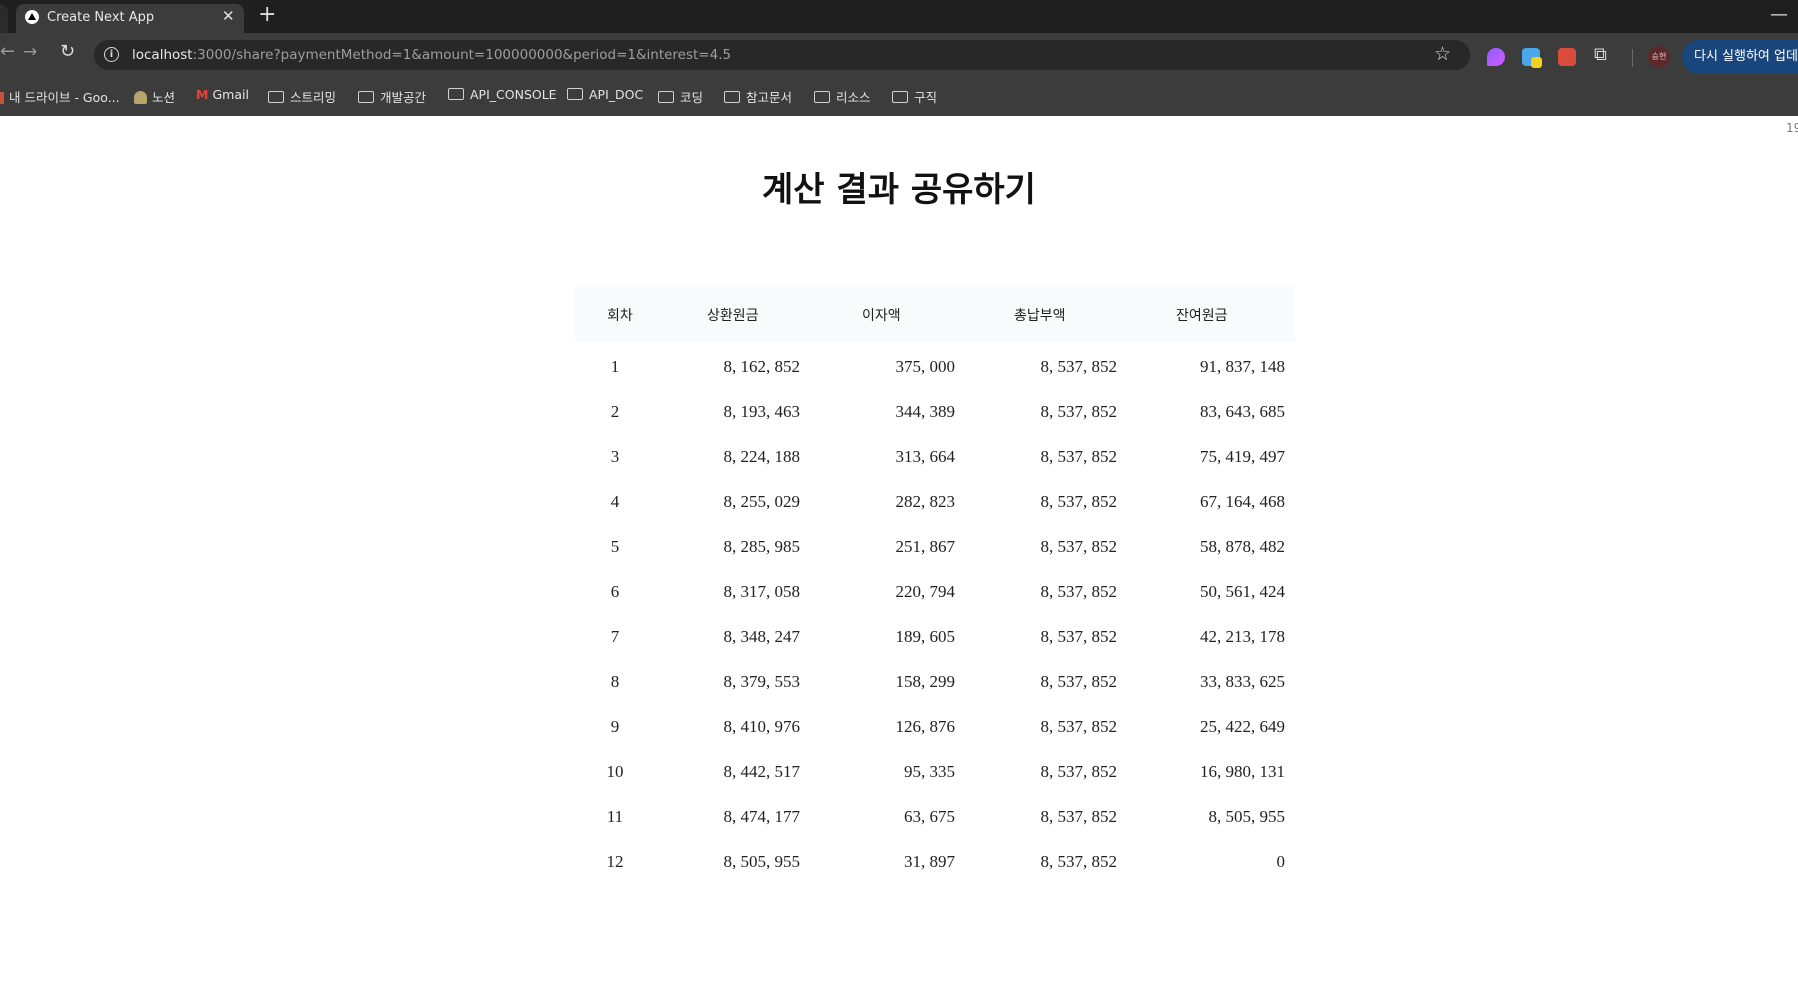 The height and width of the screenshot is (1003, 1798). I want to click on cell-remaining-principal: 16, 980, 131, so click(1242, 771).